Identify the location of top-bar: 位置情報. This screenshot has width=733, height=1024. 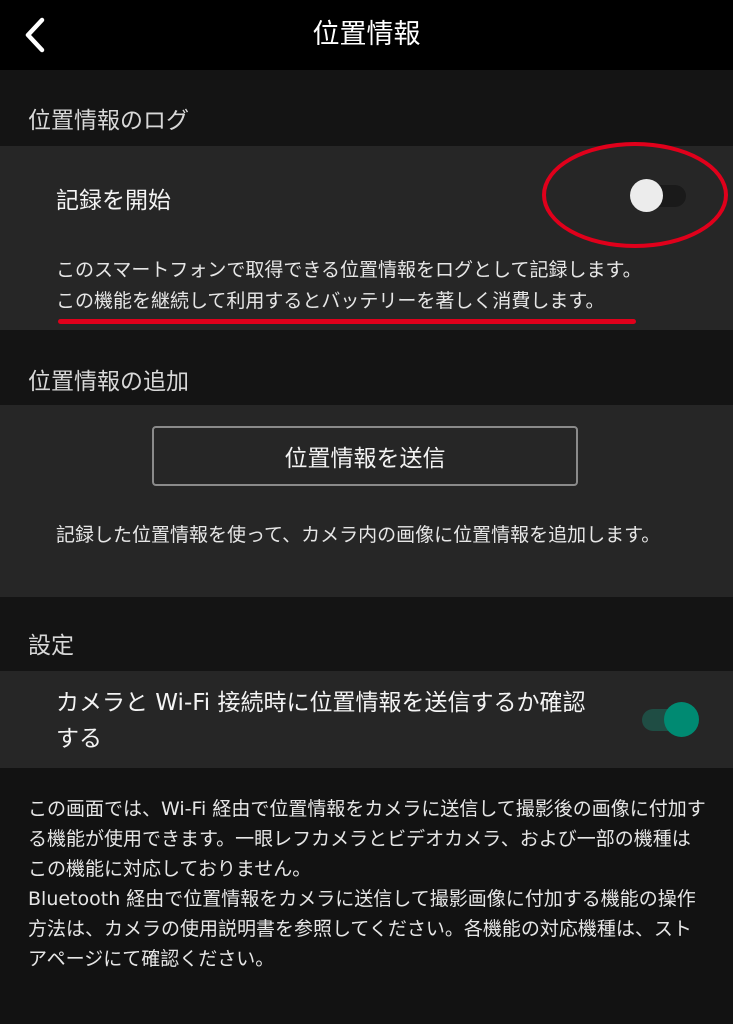
(366, 35).